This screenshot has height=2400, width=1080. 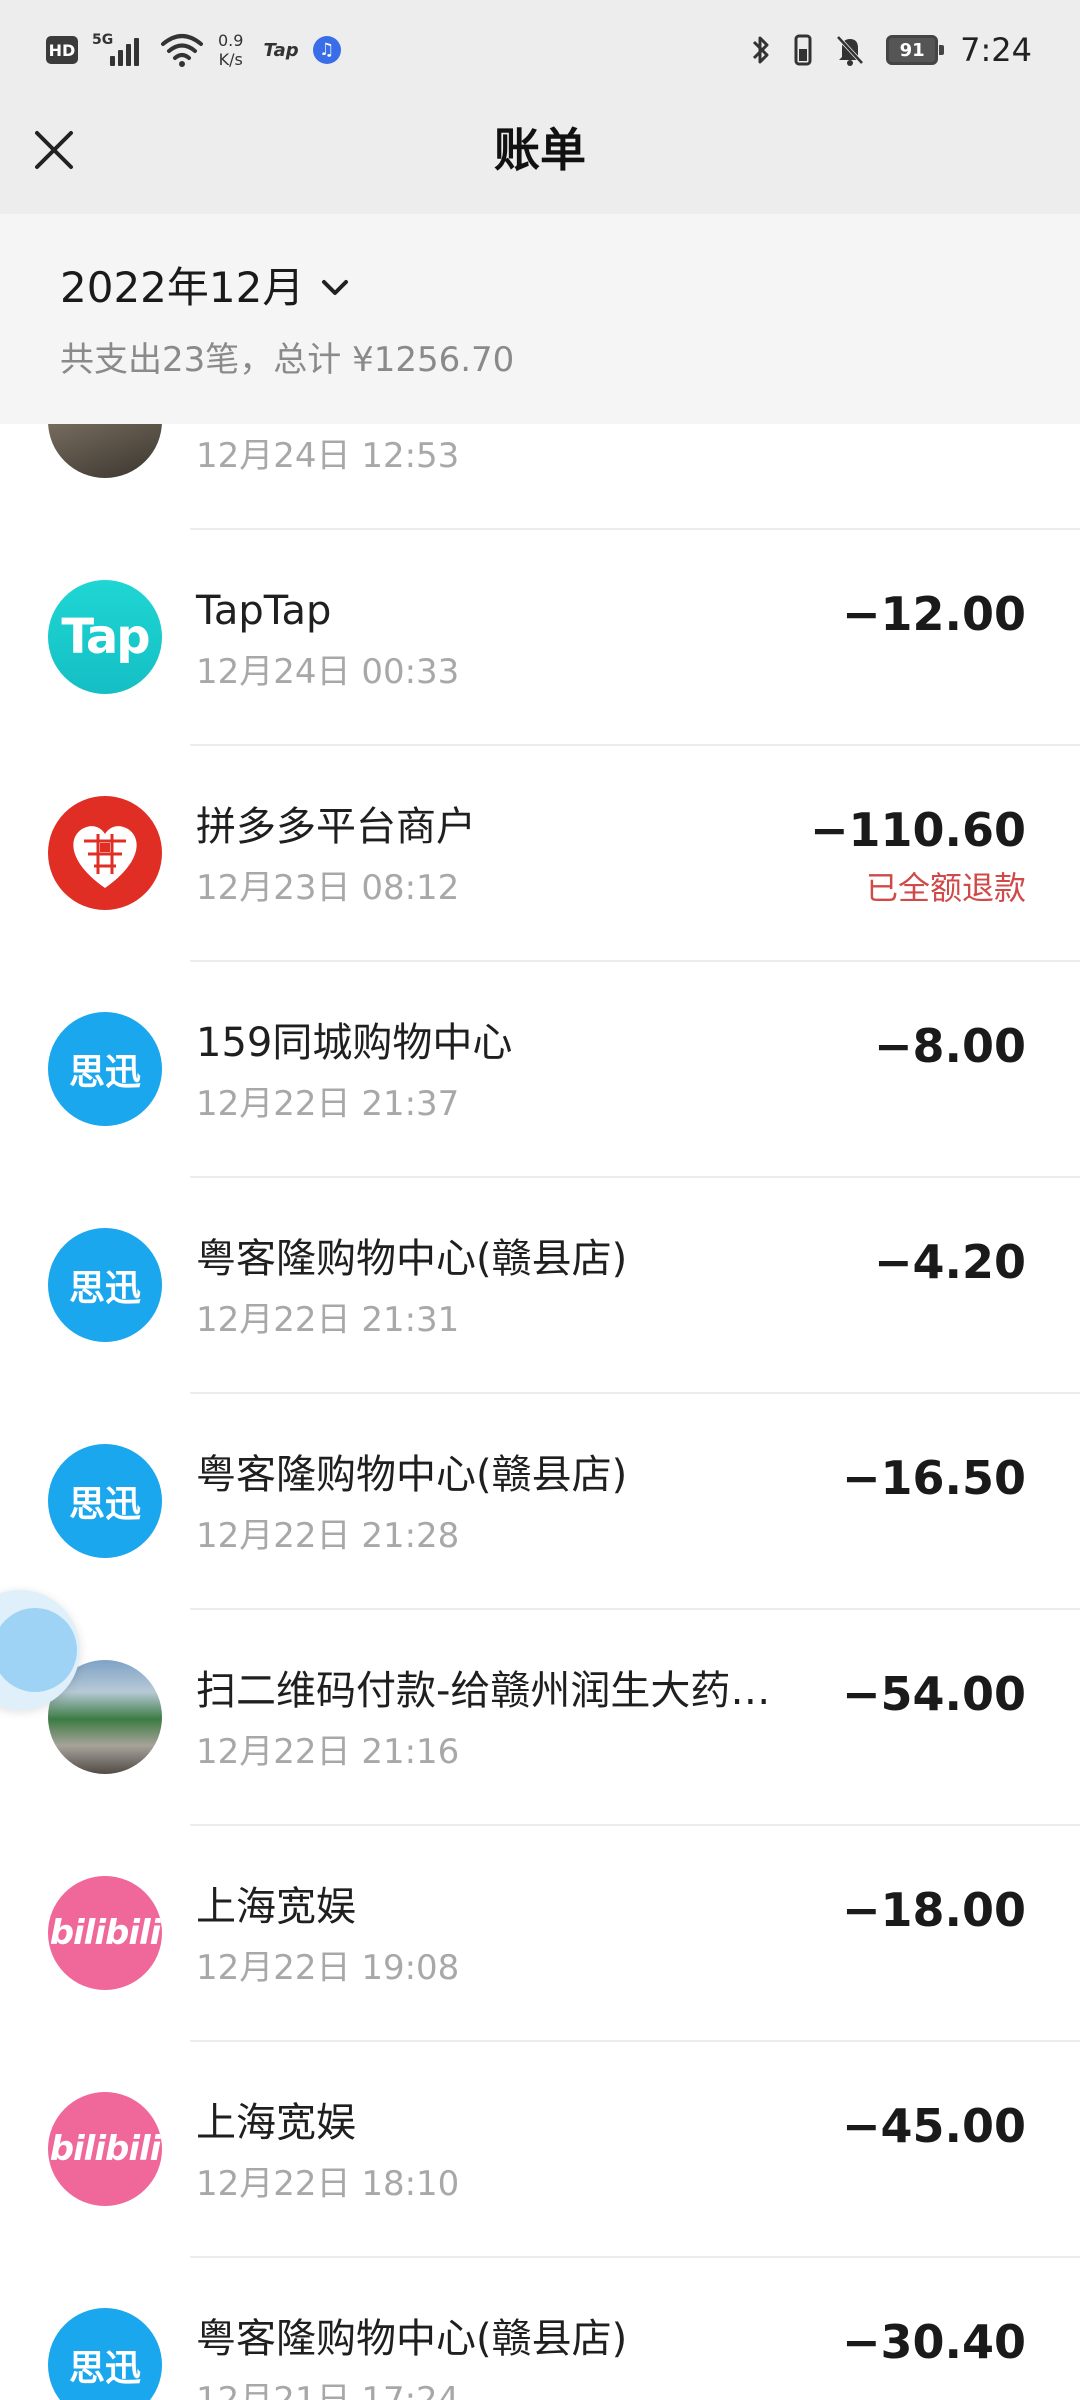 I want to click on transaction-row: 12月24日 12:53, so click(x=540, y=477).